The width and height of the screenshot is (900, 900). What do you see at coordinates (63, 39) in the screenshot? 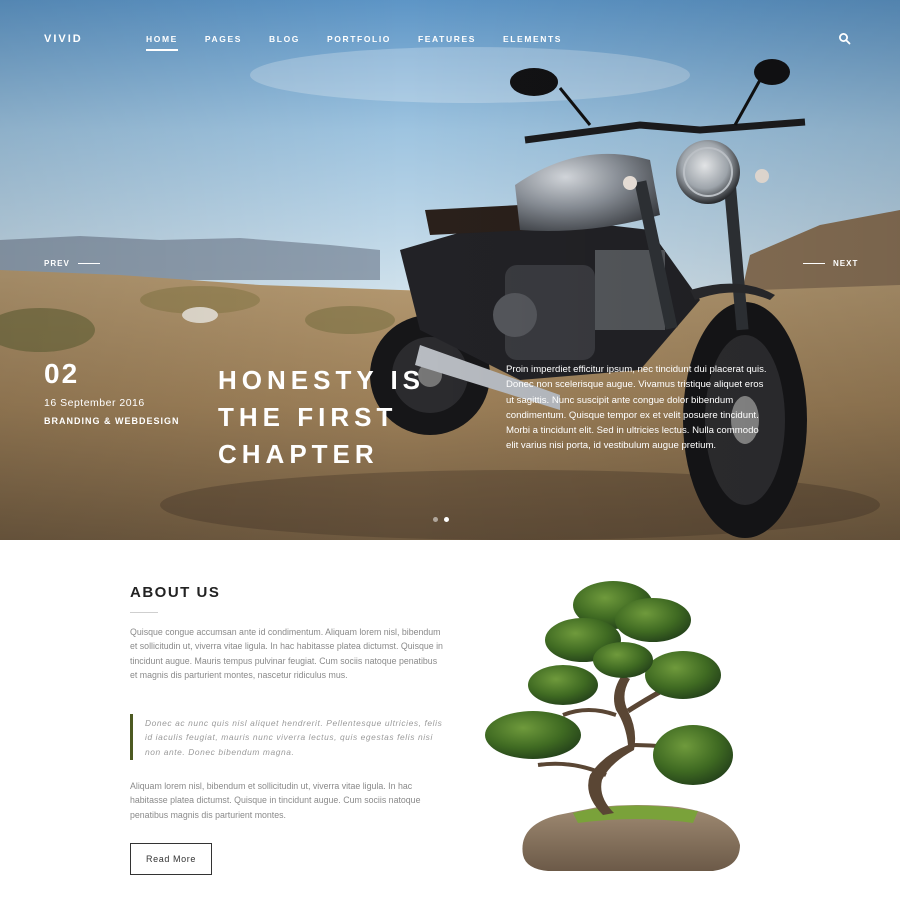
I see `site-logo: VIVID` at bounding box center [63, 39].